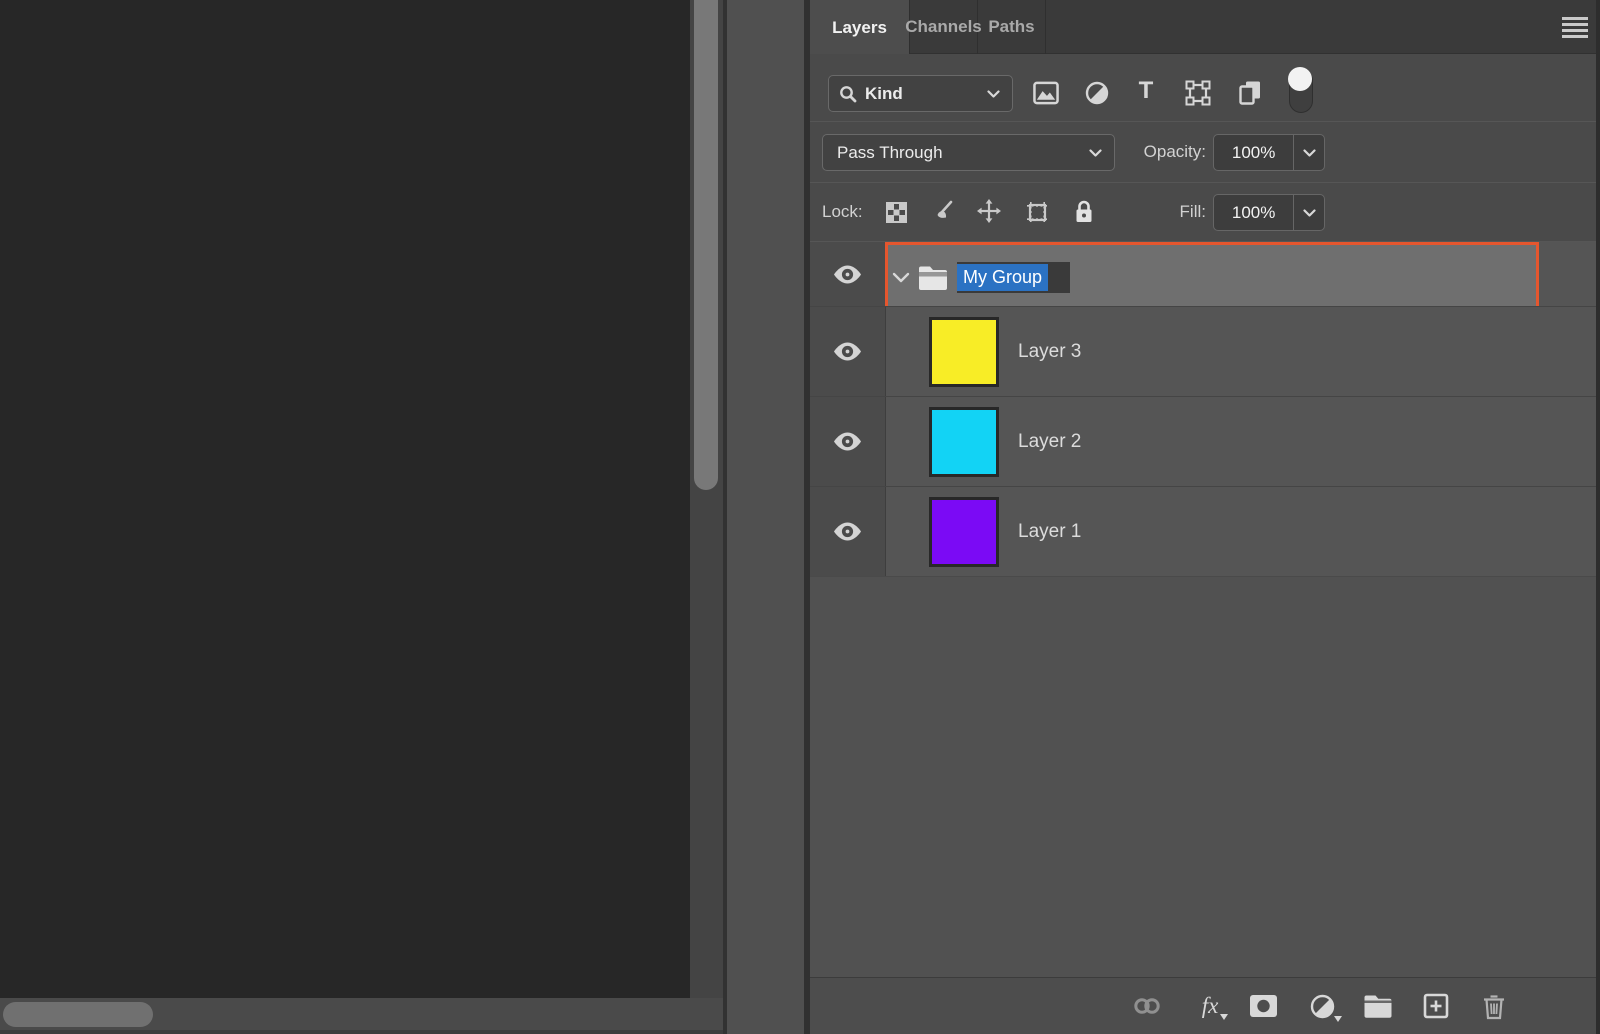 The height and width of the screenshot is (1034, 1600). I want to click on search-icon, so click(848, 94).